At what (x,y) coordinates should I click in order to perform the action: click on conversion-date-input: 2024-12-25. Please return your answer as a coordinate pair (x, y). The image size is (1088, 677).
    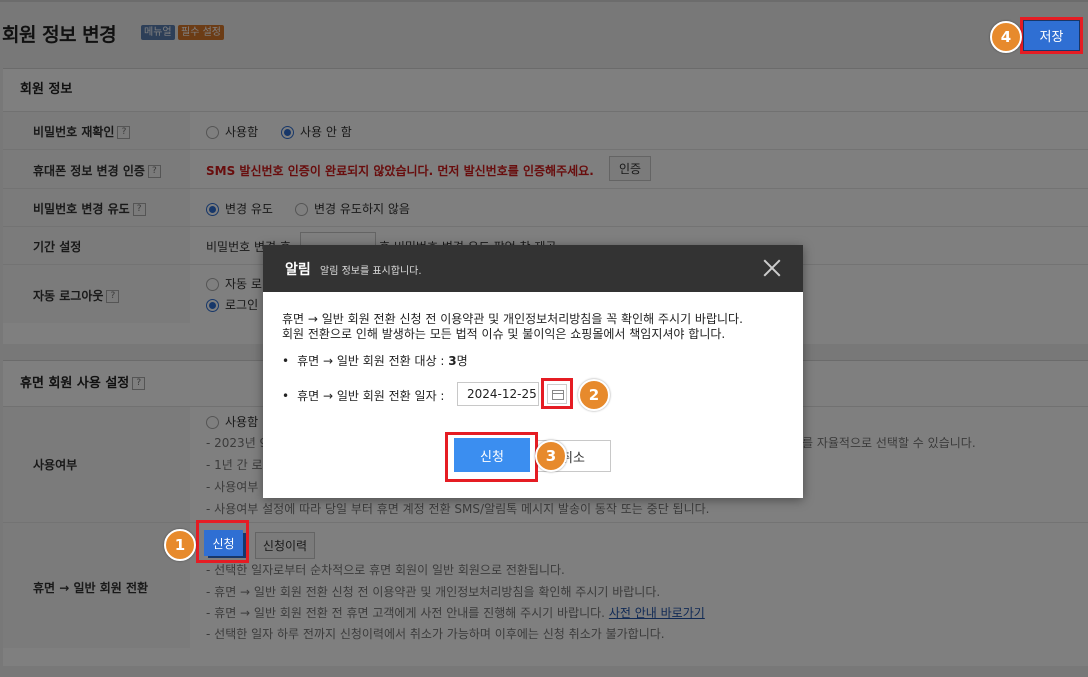
    Looking at the image, I should click on (498, 394).